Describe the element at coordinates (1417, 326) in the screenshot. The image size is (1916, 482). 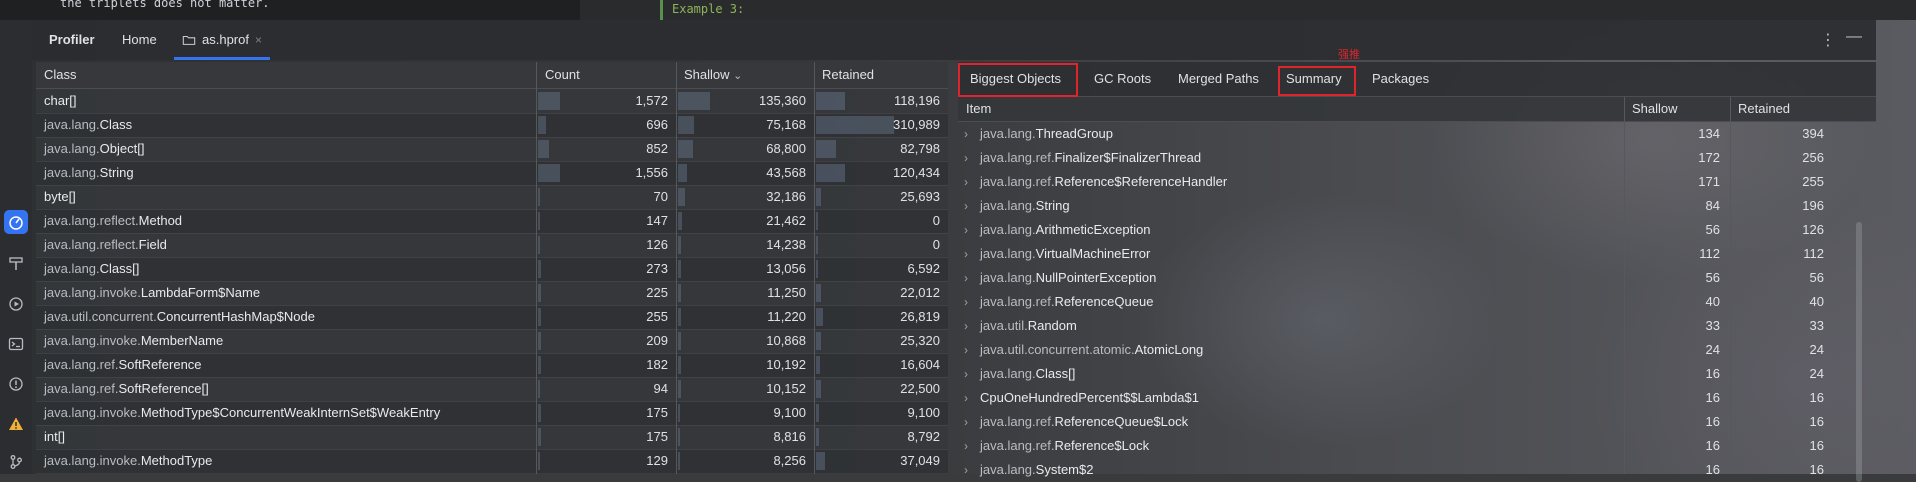
I see `tree-row: › java.util.Random 33 33` at that location.